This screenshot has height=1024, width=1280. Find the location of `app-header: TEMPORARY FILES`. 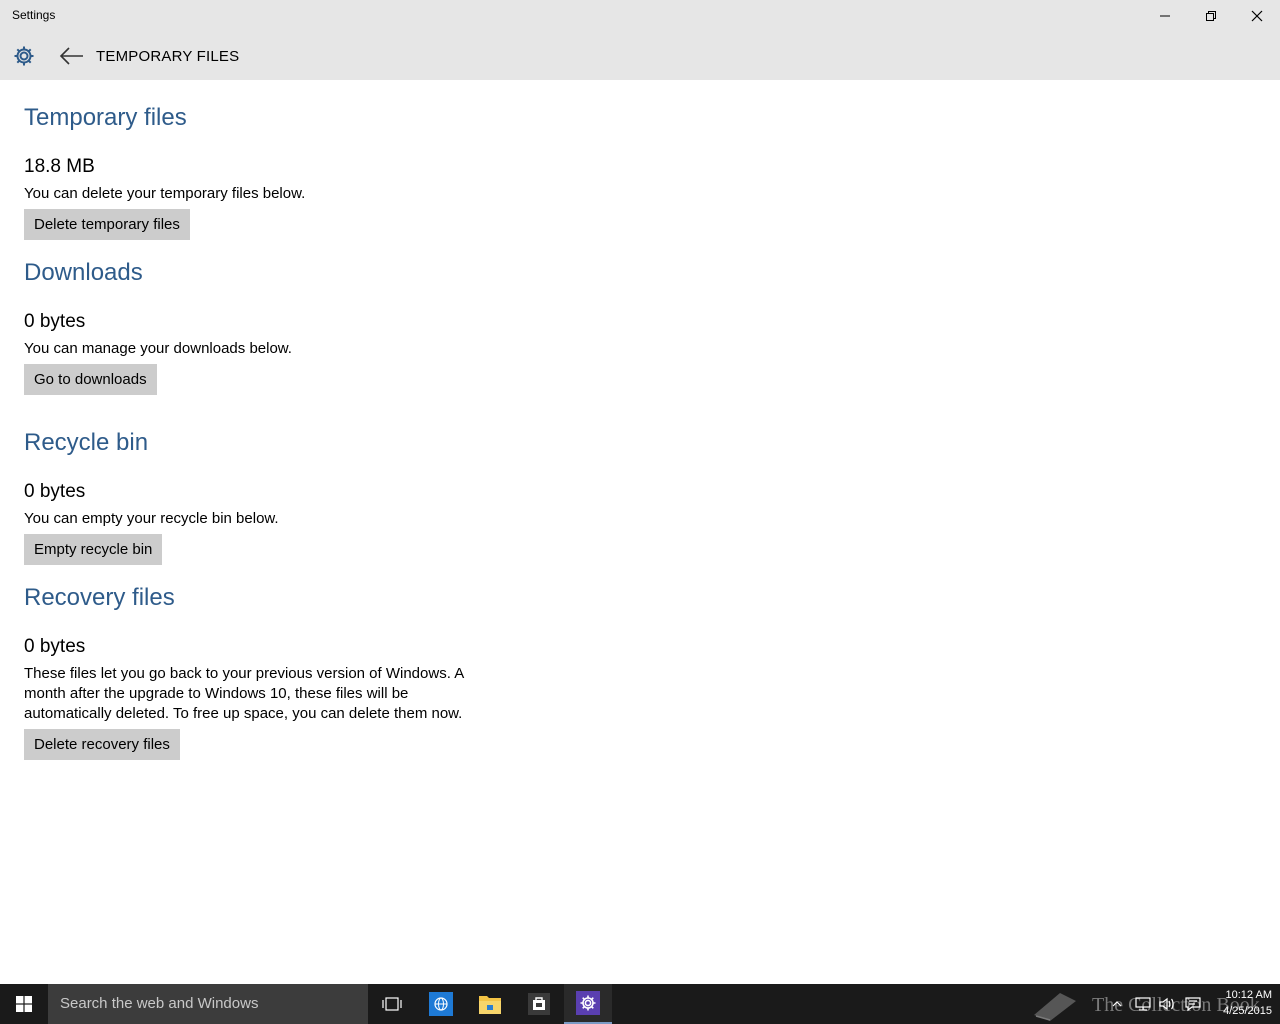

app-header: TEMPORARY FILES is located at coordinates (640, 56).